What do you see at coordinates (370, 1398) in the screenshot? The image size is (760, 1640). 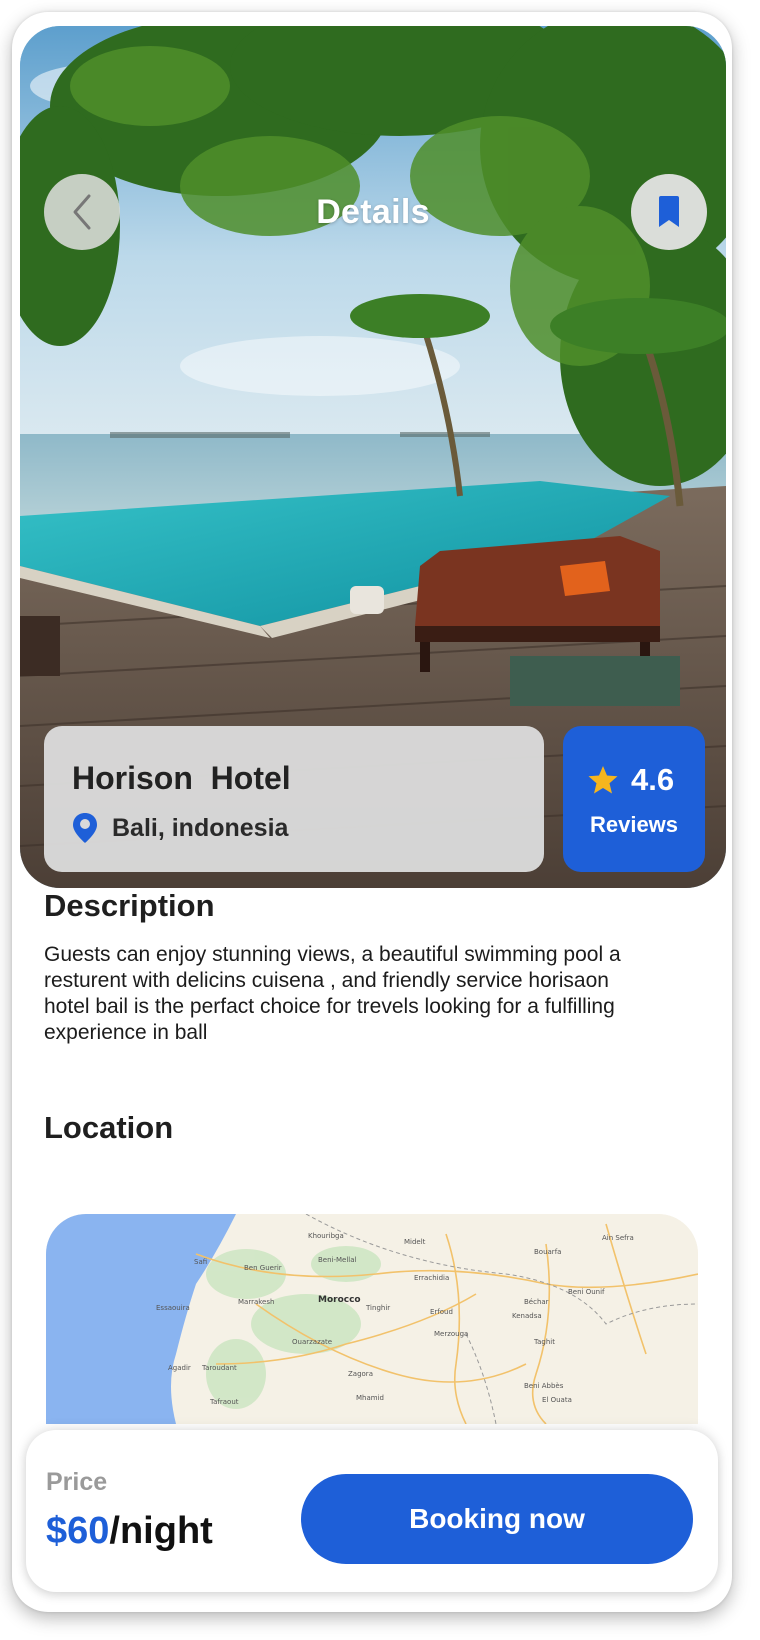 I see `map-label-mhamid: Mhamid` at bounding box center [370, 1398].